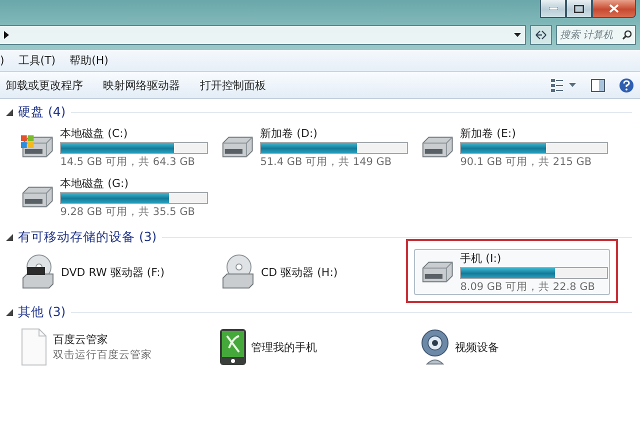 This screenshot has height=421, width=640. Describe the element at coordinates (42, 112) in the screenshot. I see `group-header: 硬盘 (4)` at that location.